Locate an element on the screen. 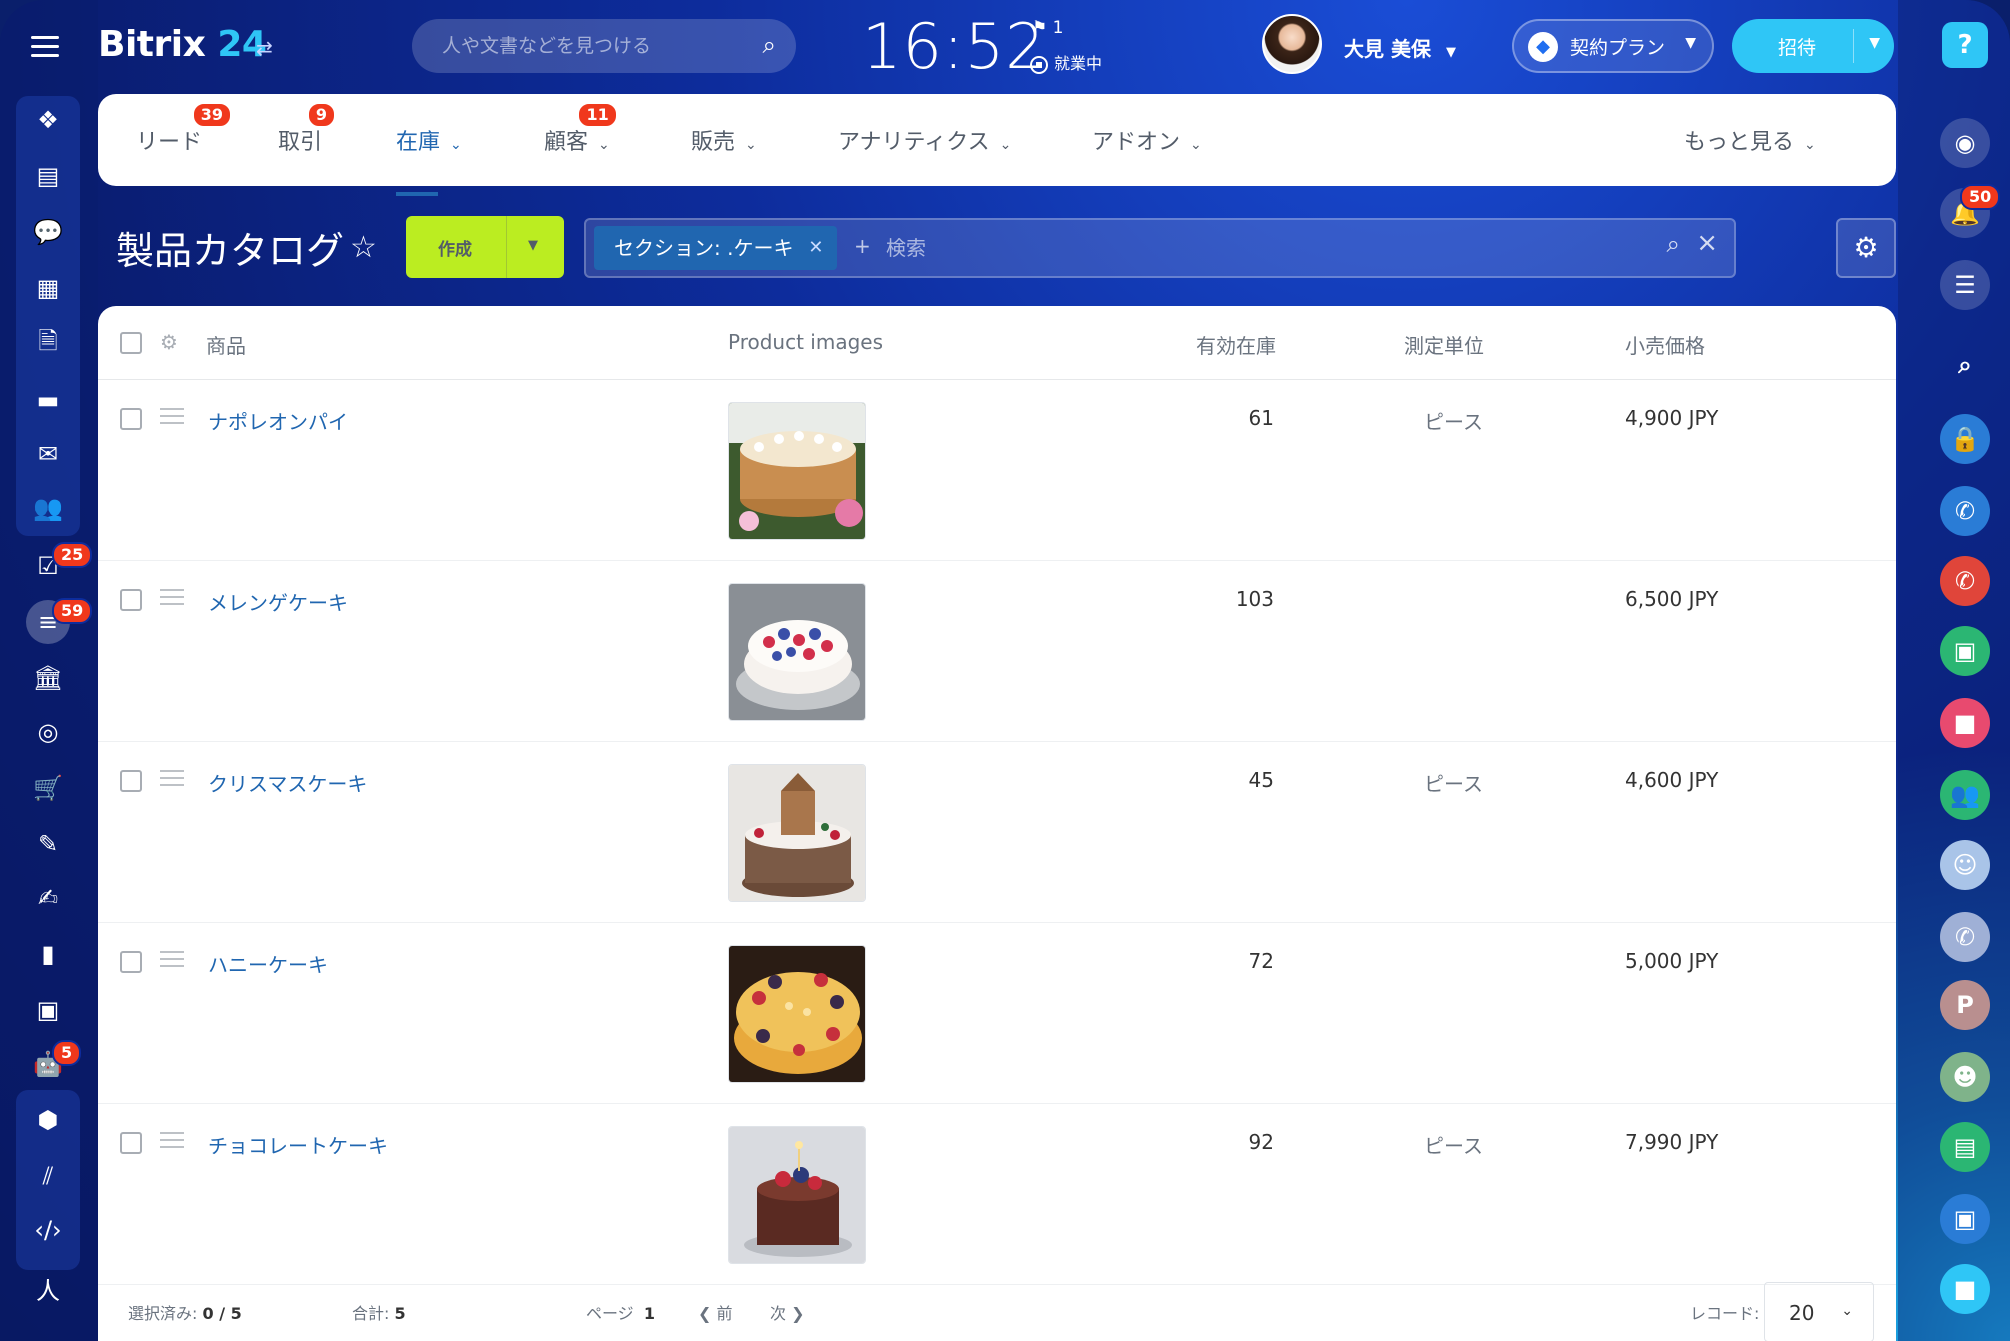 The image size is (2010, 1341). documents-icon: 🗎 is located at coordinates (48, 344).